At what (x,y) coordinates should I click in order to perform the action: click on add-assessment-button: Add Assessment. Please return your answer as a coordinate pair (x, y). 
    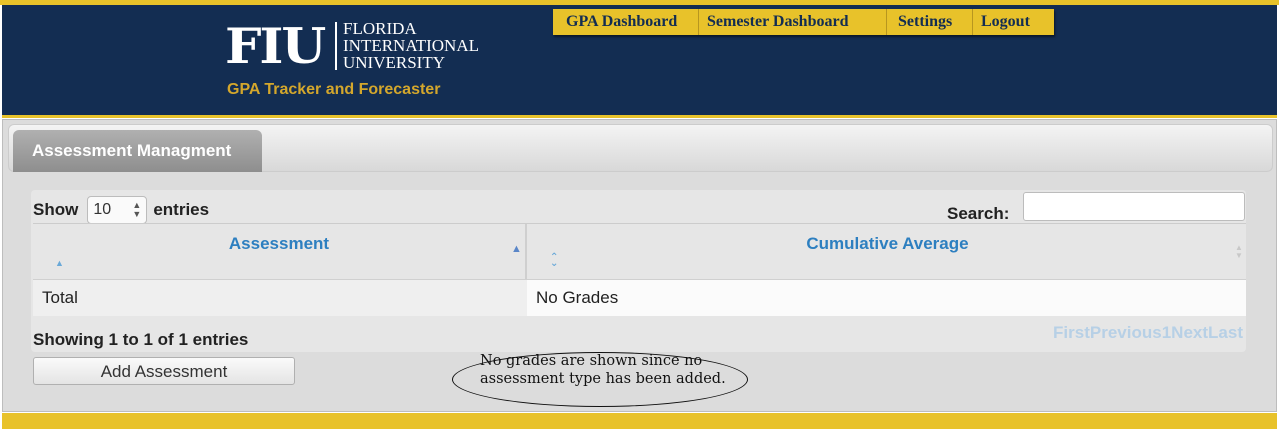
    Looking at the image, I should click on (164, 371).